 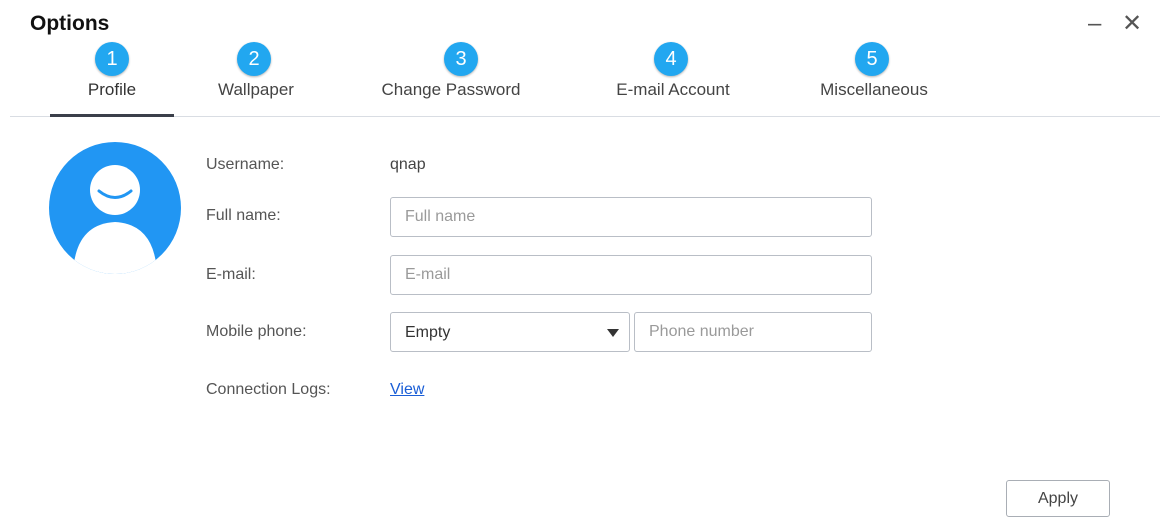 What do you see at coordinates (268, 389) in the screenshot?
I see `connection-logs-label: Connection Logs:` at bounding box center [268, 389].